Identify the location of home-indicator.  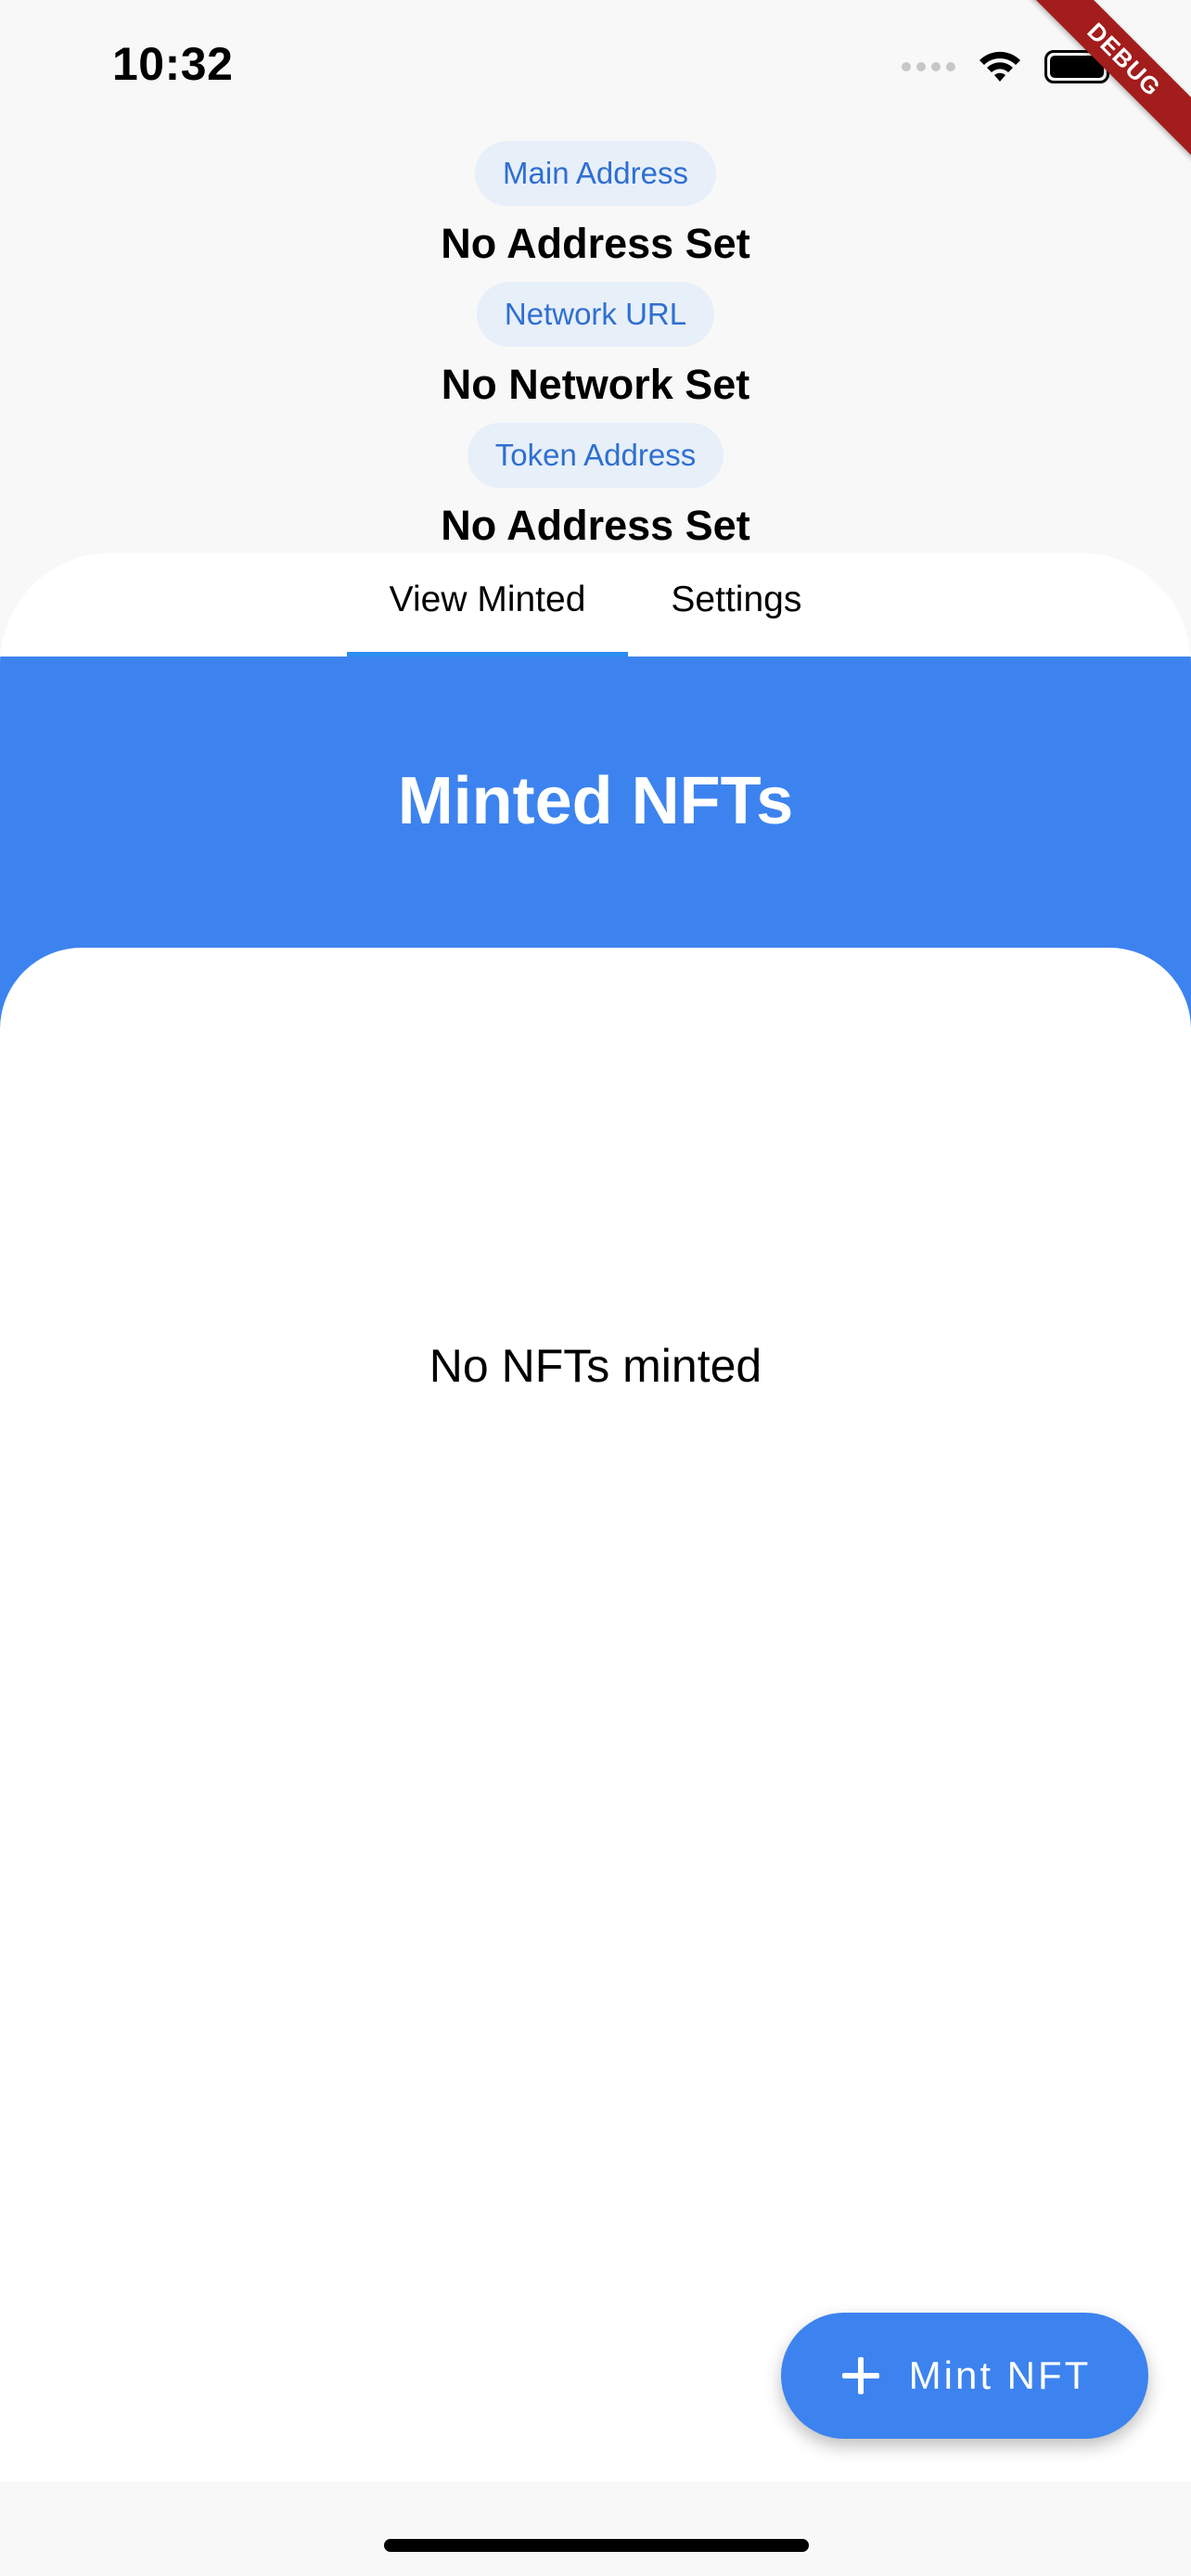
(597, 2545).